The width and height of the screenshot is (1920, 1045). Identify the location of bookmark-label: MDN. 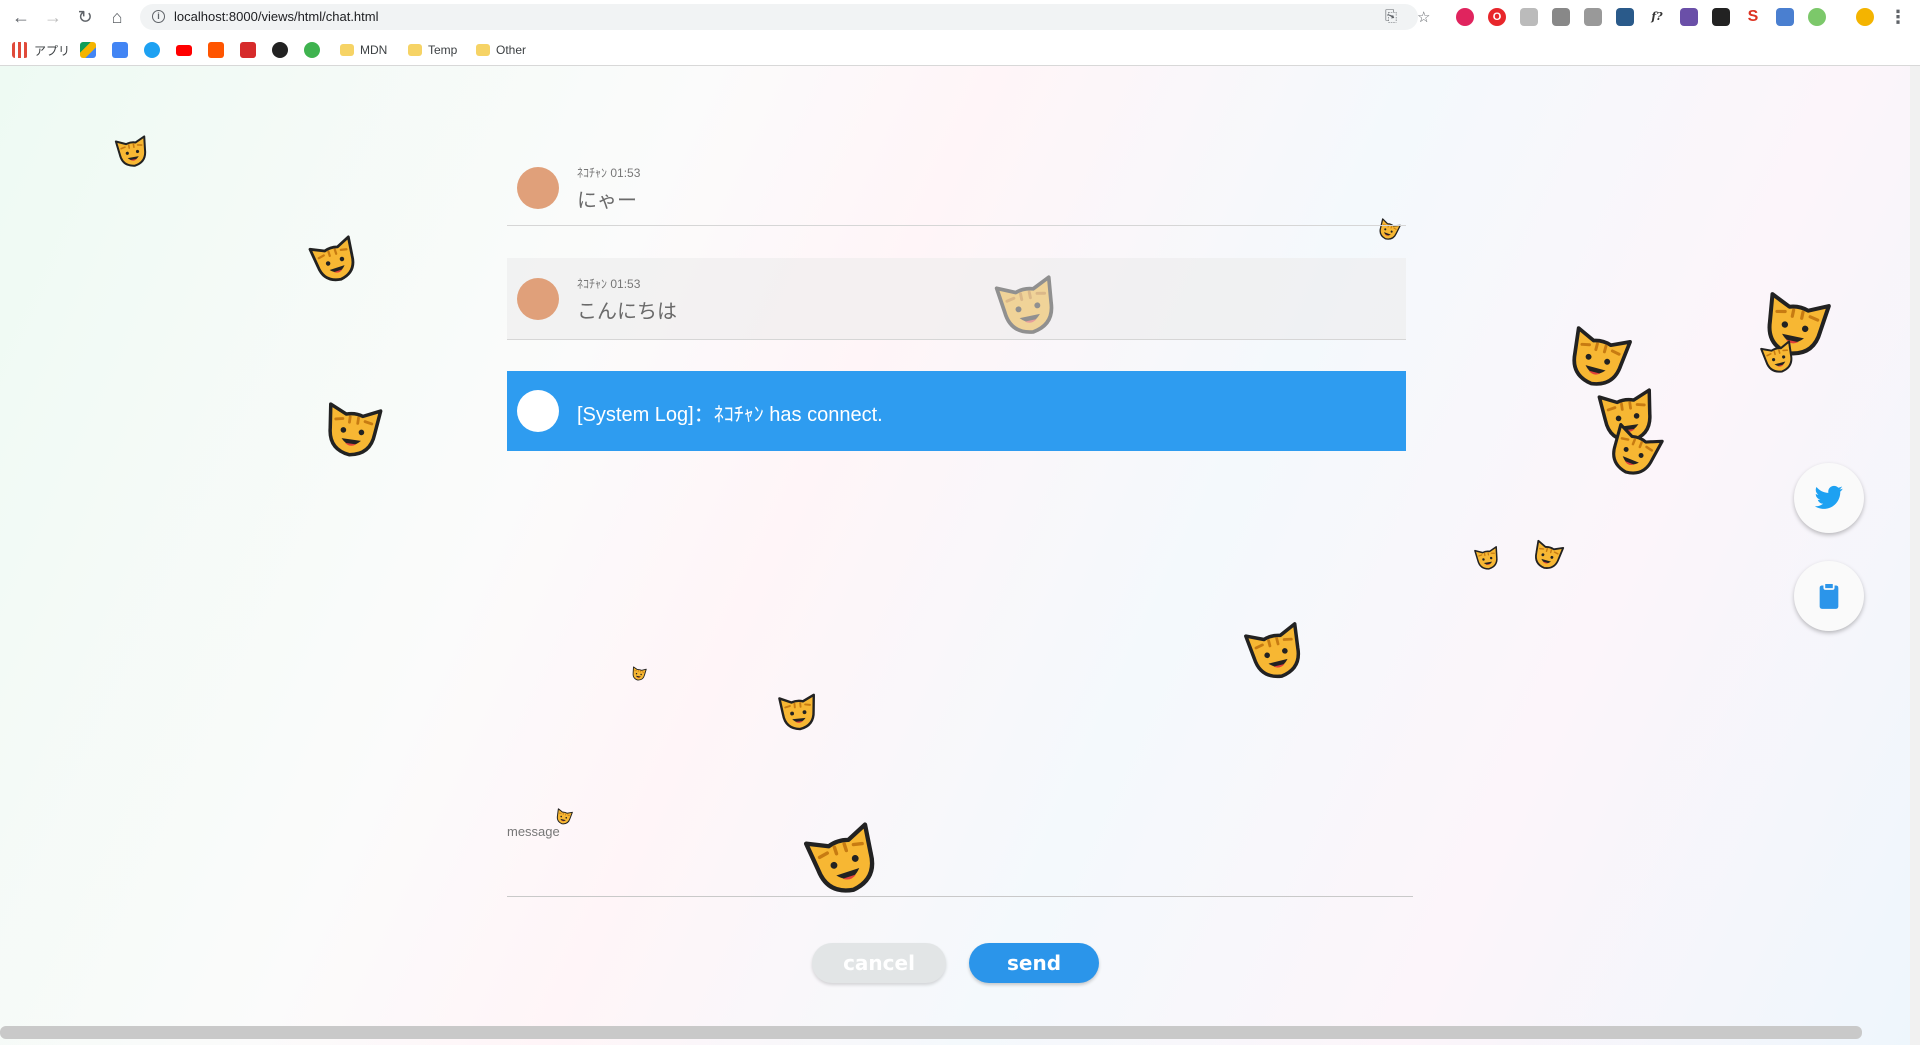
(374, 50).